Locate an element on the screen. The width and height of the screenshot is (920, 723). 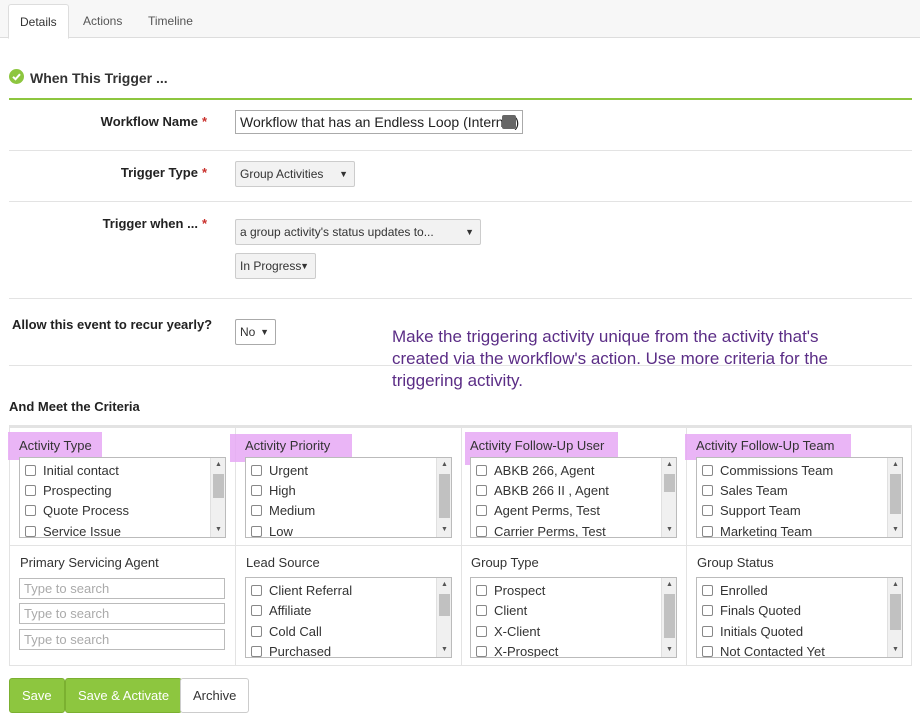
tab-actions: Actions is located at coordinates (102, 21).